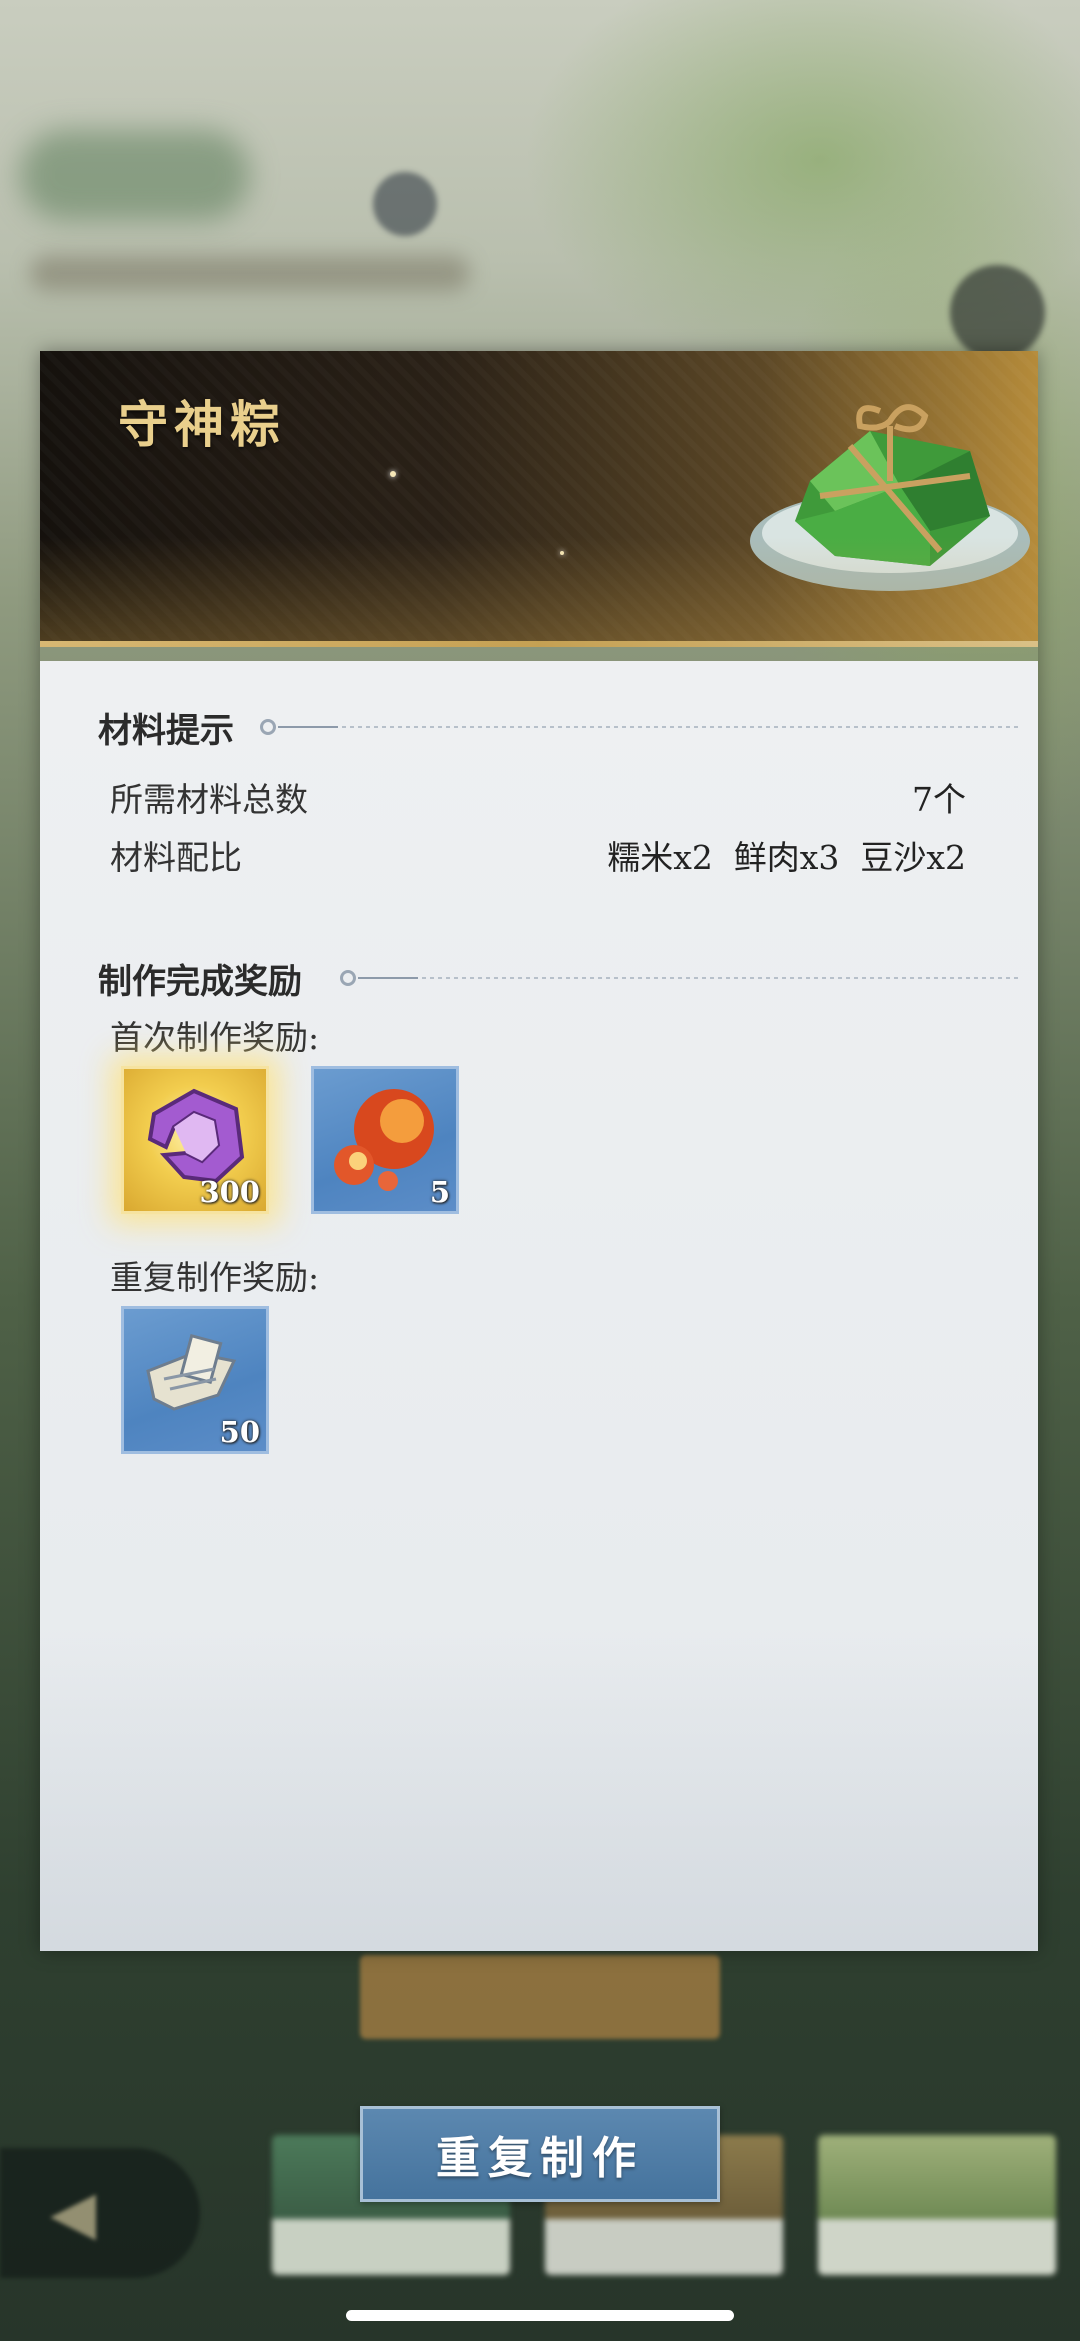 The width and height of the screenshot is (1080, 2341). I want to click on home-indicator, so click(540, 2315).